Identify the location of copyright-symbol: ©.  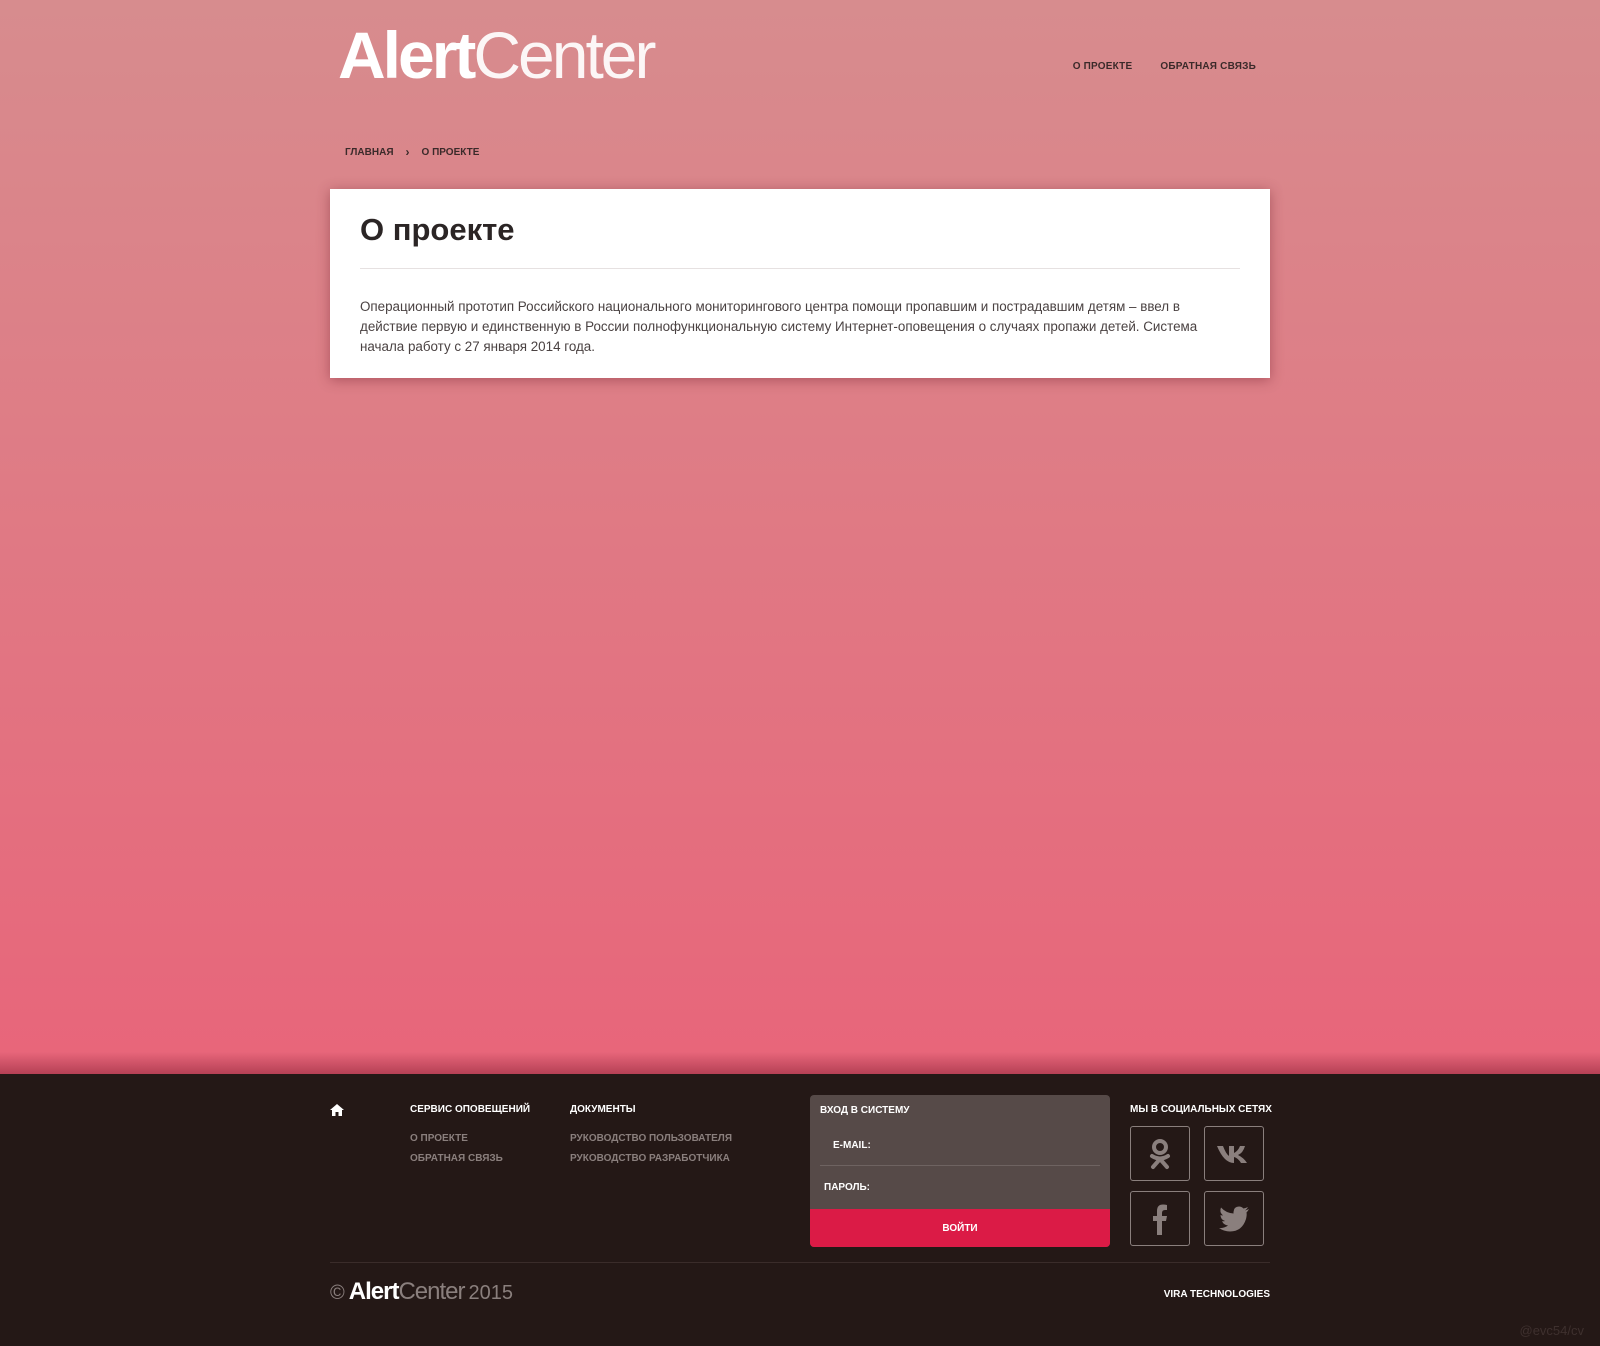
(337, 1293).